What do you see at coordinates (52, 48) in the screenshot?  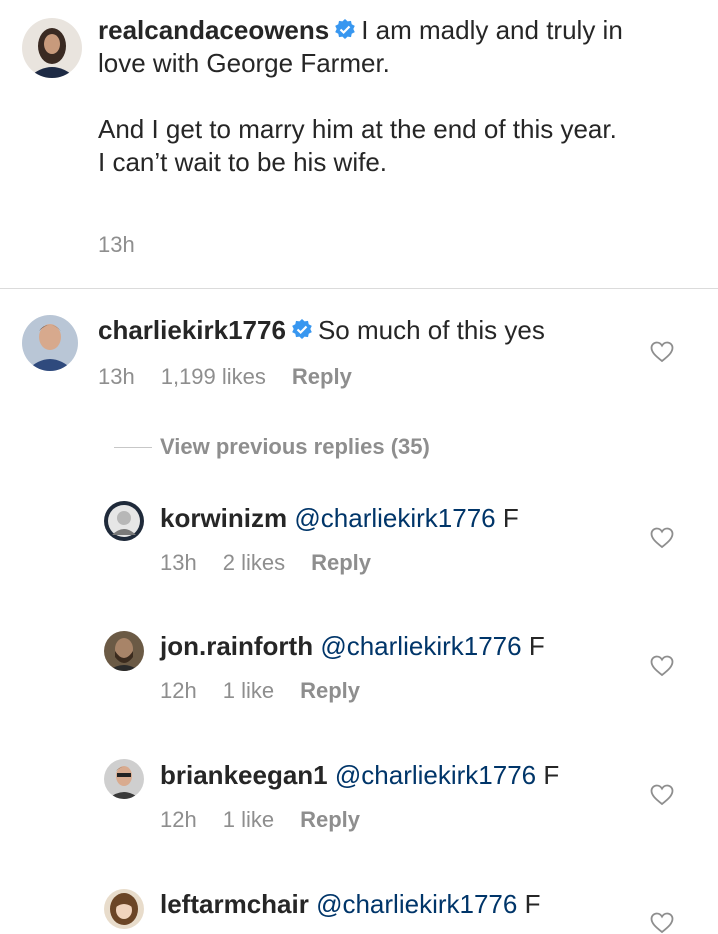 I see `avatar-realcandaceowens` at bounding box center [52, 48].